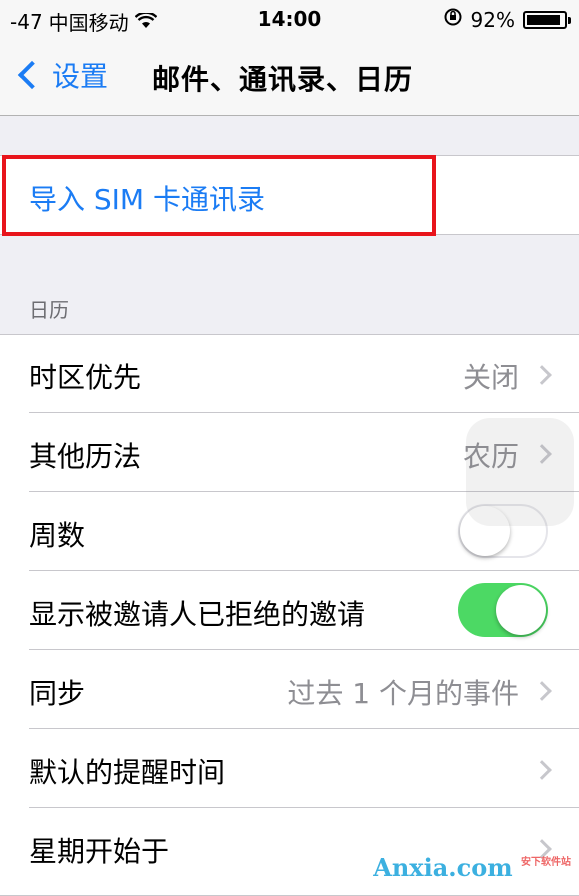  Describe the element at coordinates (520, 472) in the screenshot. I see `assistive-touch-button` at that location.